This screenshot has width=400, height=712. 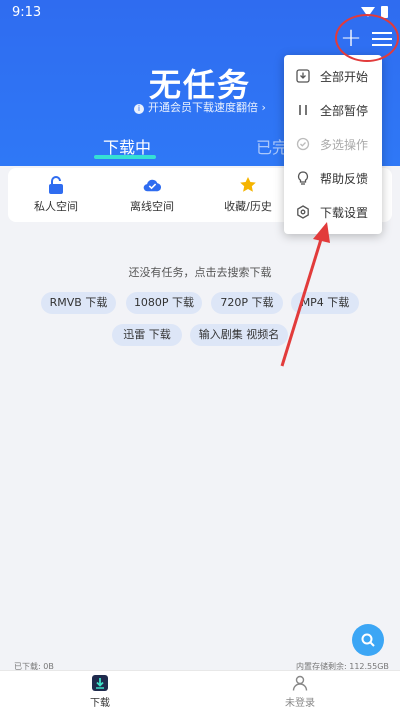 What do you see at coordinates (147, 335) in the screenshot?
I see `search-chip-thunder: 迅雷 下载` at bounding box center [147, 335].